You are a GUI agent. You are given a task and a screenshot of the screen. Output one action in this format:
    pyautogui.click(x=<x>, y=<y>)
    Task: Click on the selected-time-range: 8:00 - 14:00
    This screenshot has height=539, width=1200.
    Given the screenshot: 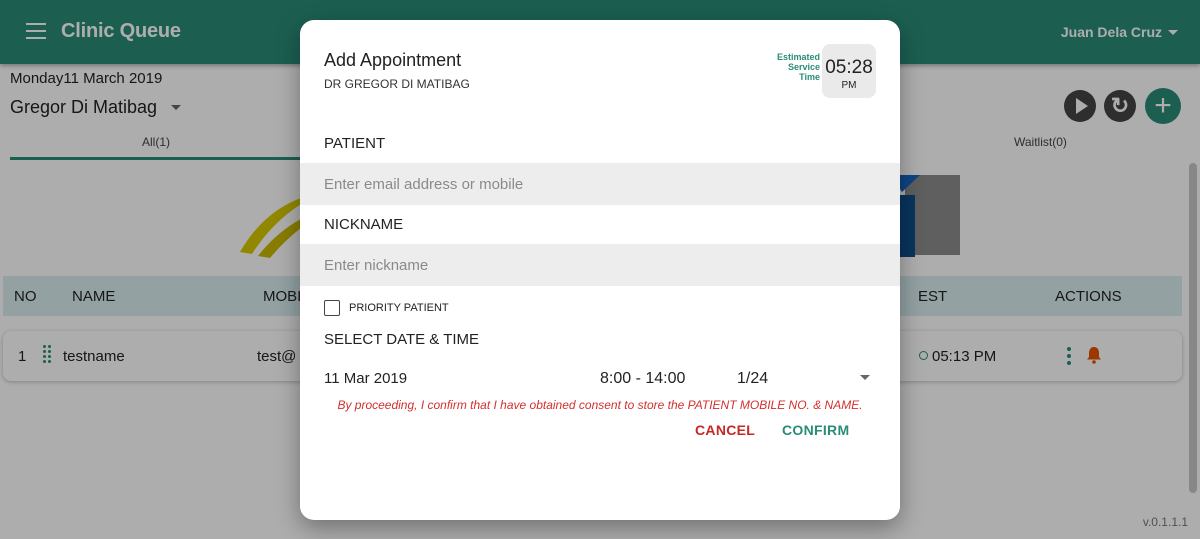 What is the action you would take?
    pyautogui.click(x=643, y=378)
    